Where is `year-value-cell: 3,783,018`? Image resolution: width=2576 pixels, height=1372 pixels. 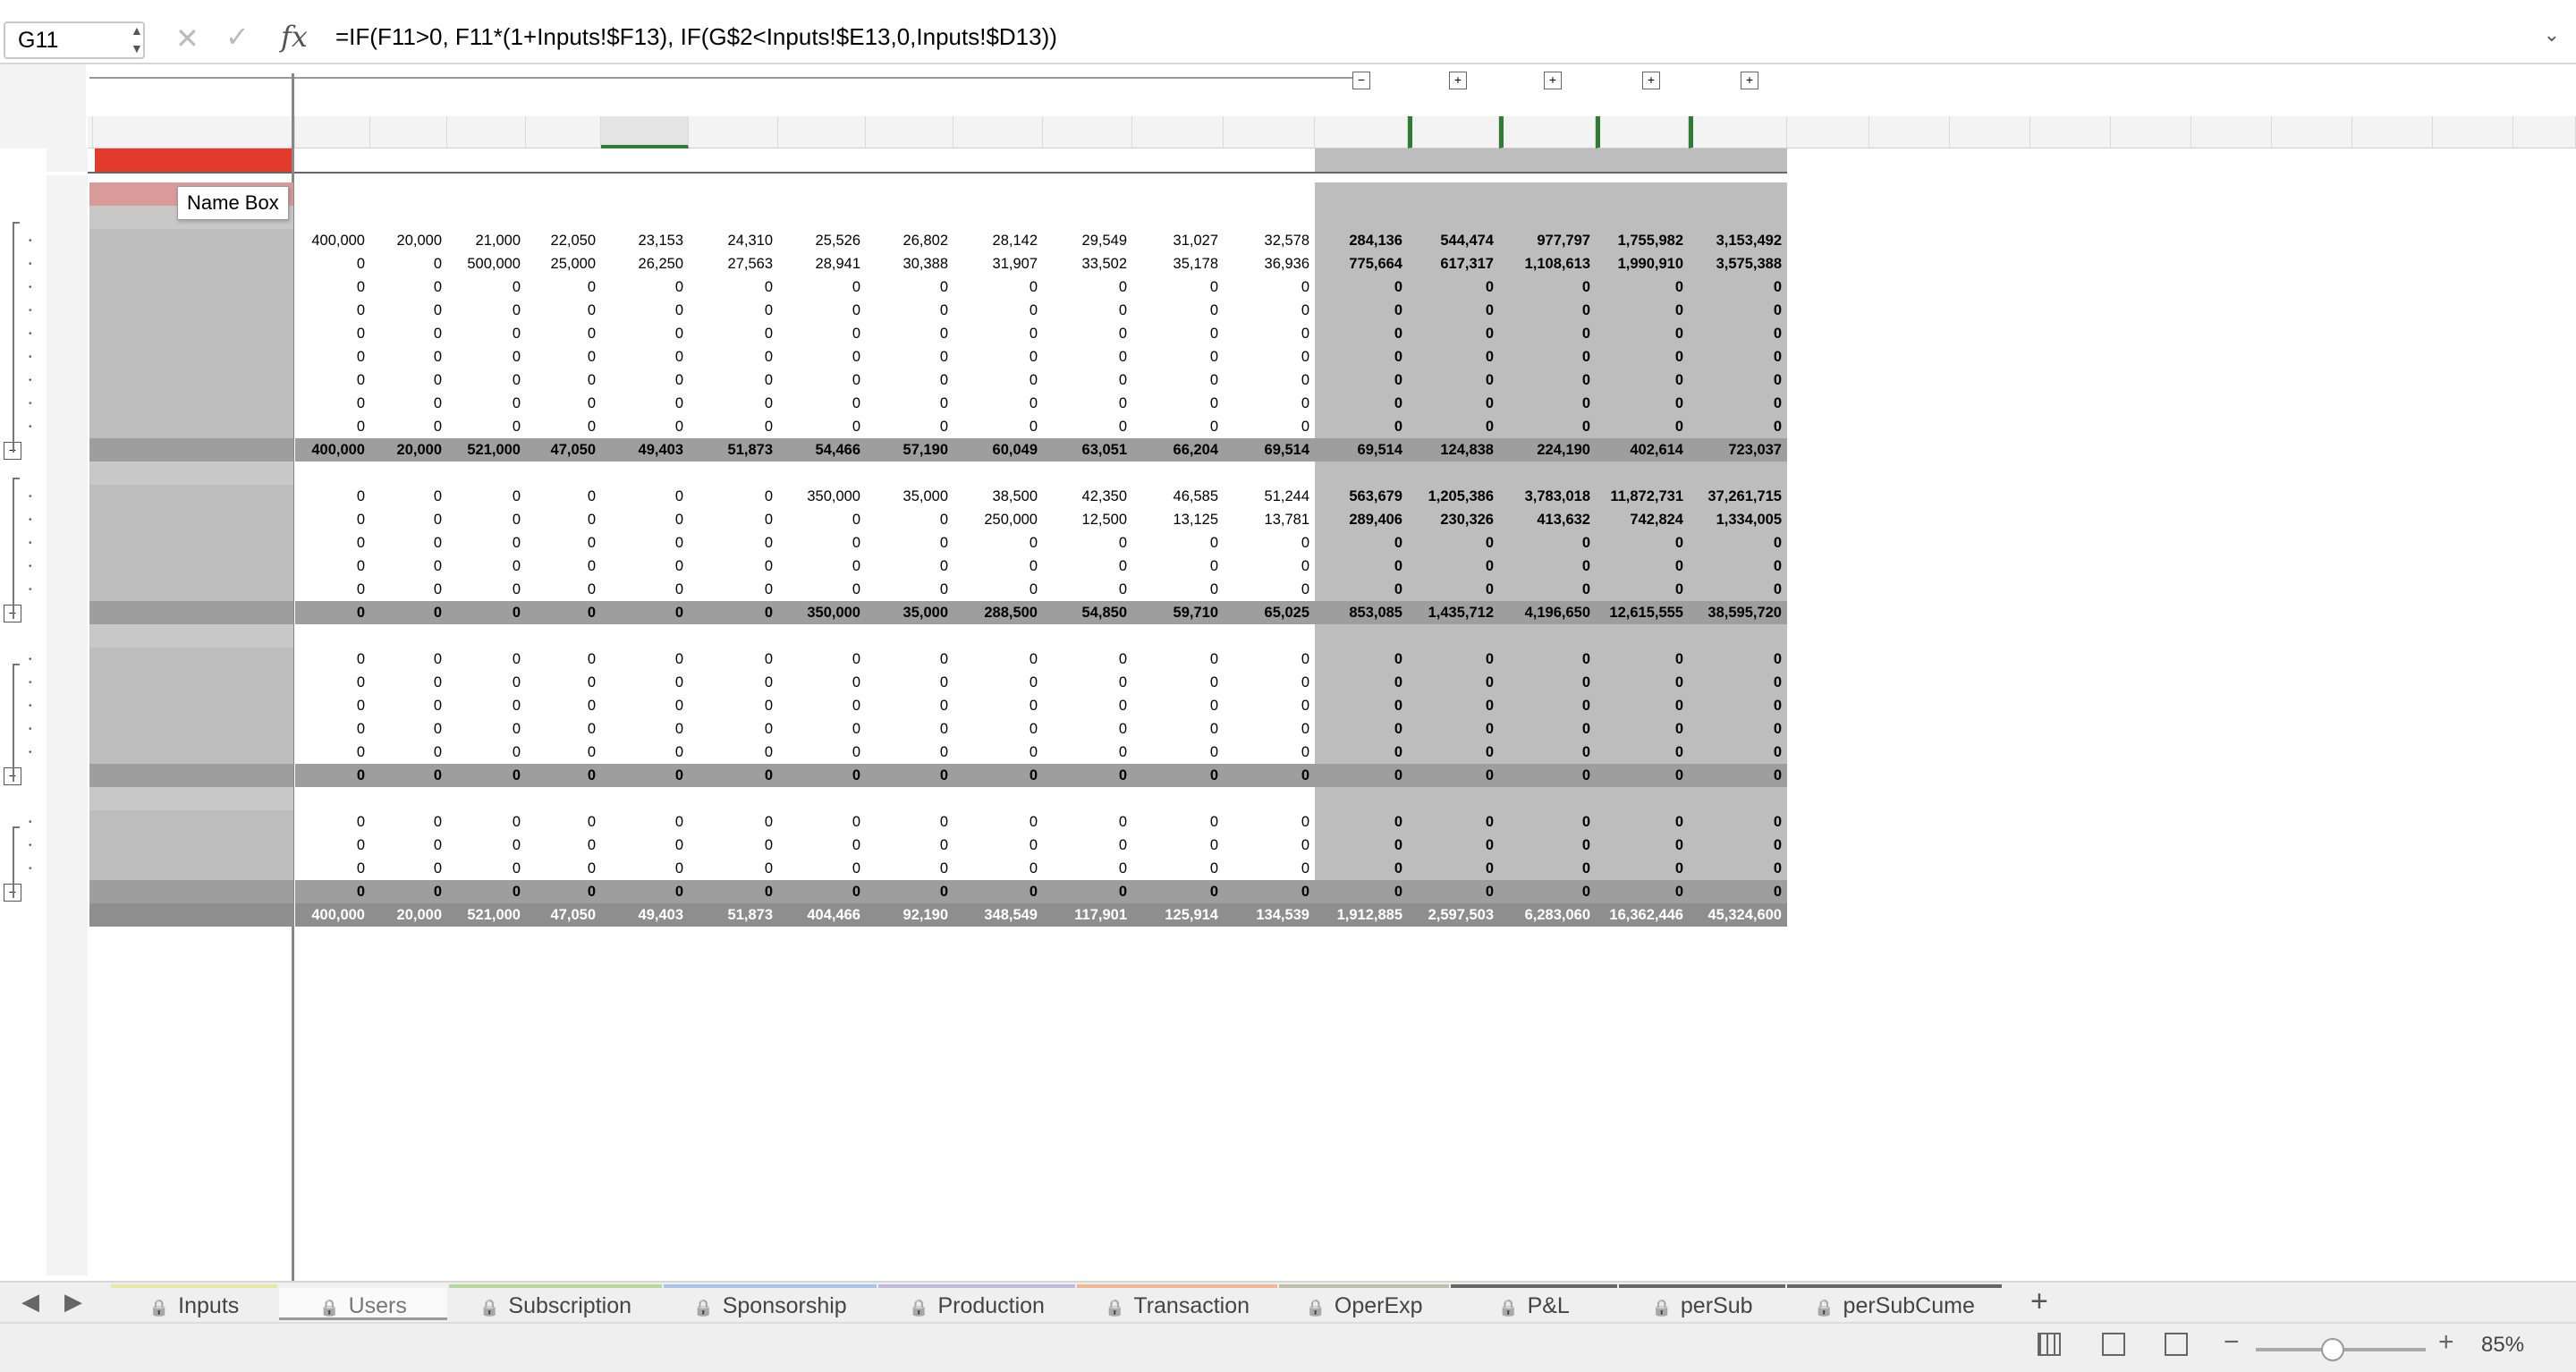
year-value-cell: 3,783,018 is located at coordinates (1547, 496).